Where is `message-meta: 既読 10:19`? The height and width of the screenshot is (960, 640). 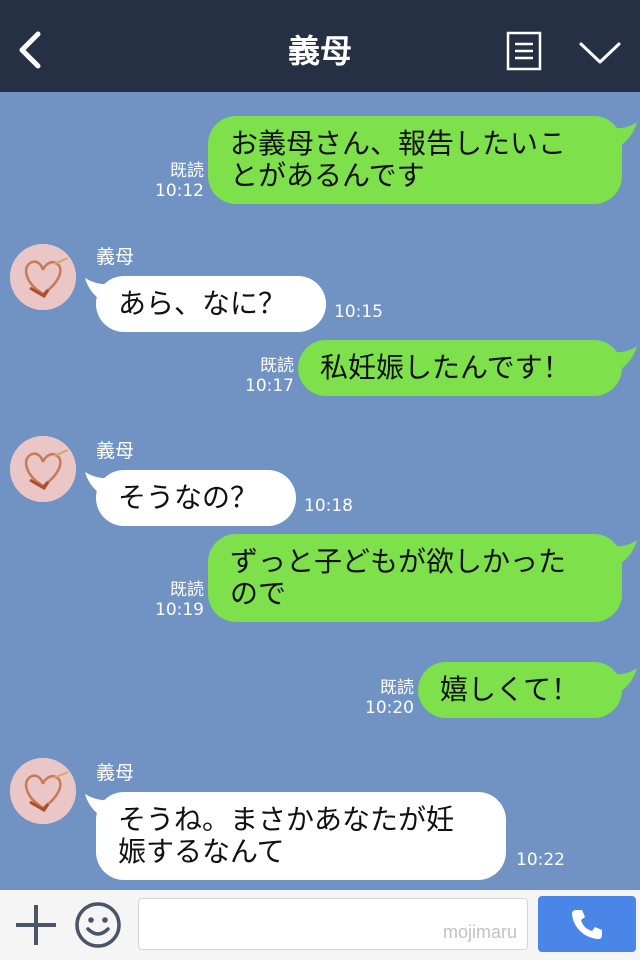
message-meta: 既読 10:19 is located at coordinates (177, 600).